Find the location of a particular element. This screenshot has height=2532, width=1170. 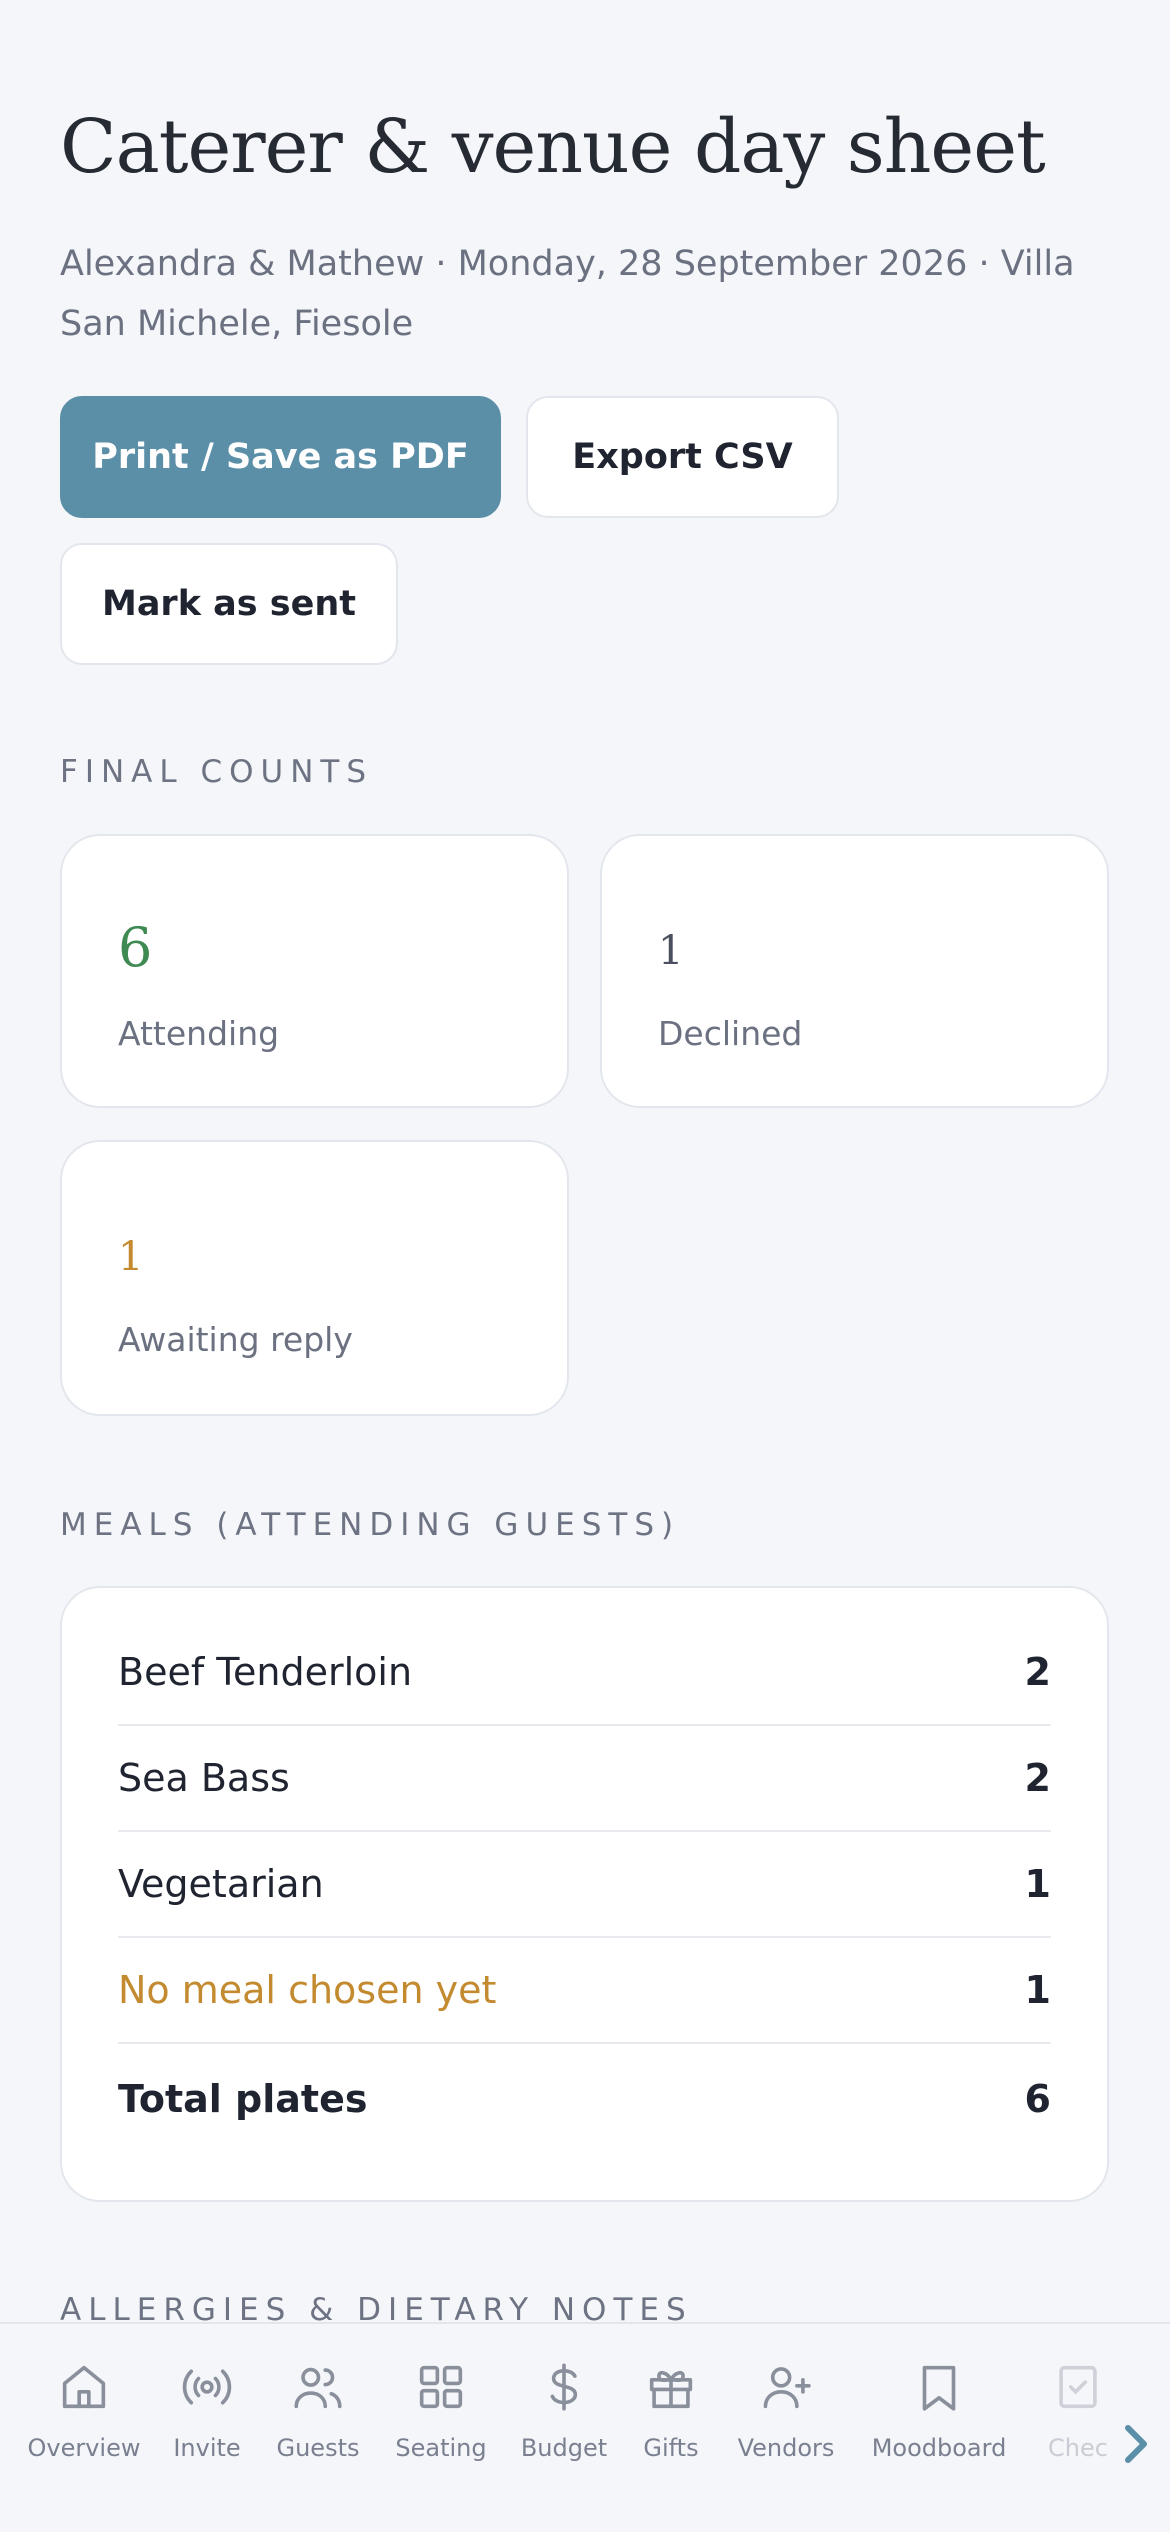

nav-label: Gifts is located at coordinates (671, 2448).